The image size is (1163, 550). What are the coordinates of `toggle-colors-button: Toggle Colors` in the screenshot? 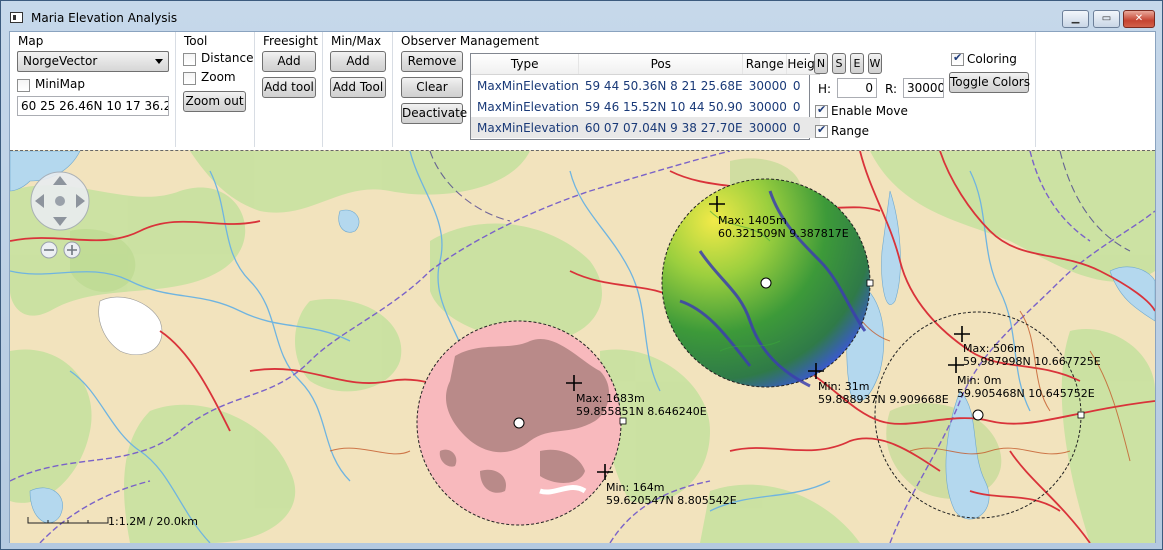 It's located at (989, 82).